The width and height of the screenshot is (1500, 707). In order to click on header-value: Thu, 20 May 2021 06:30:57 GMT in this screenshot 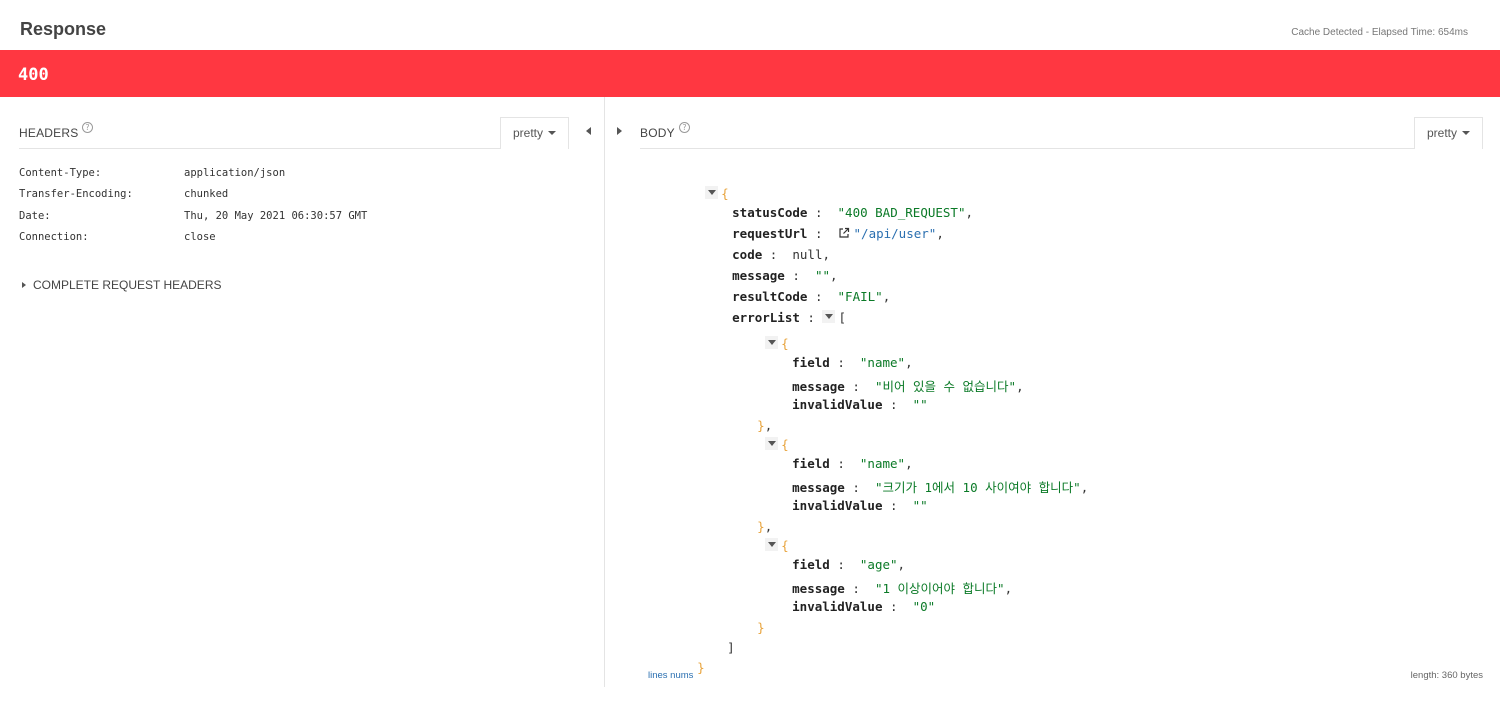, I will do `click(276, 215)`.